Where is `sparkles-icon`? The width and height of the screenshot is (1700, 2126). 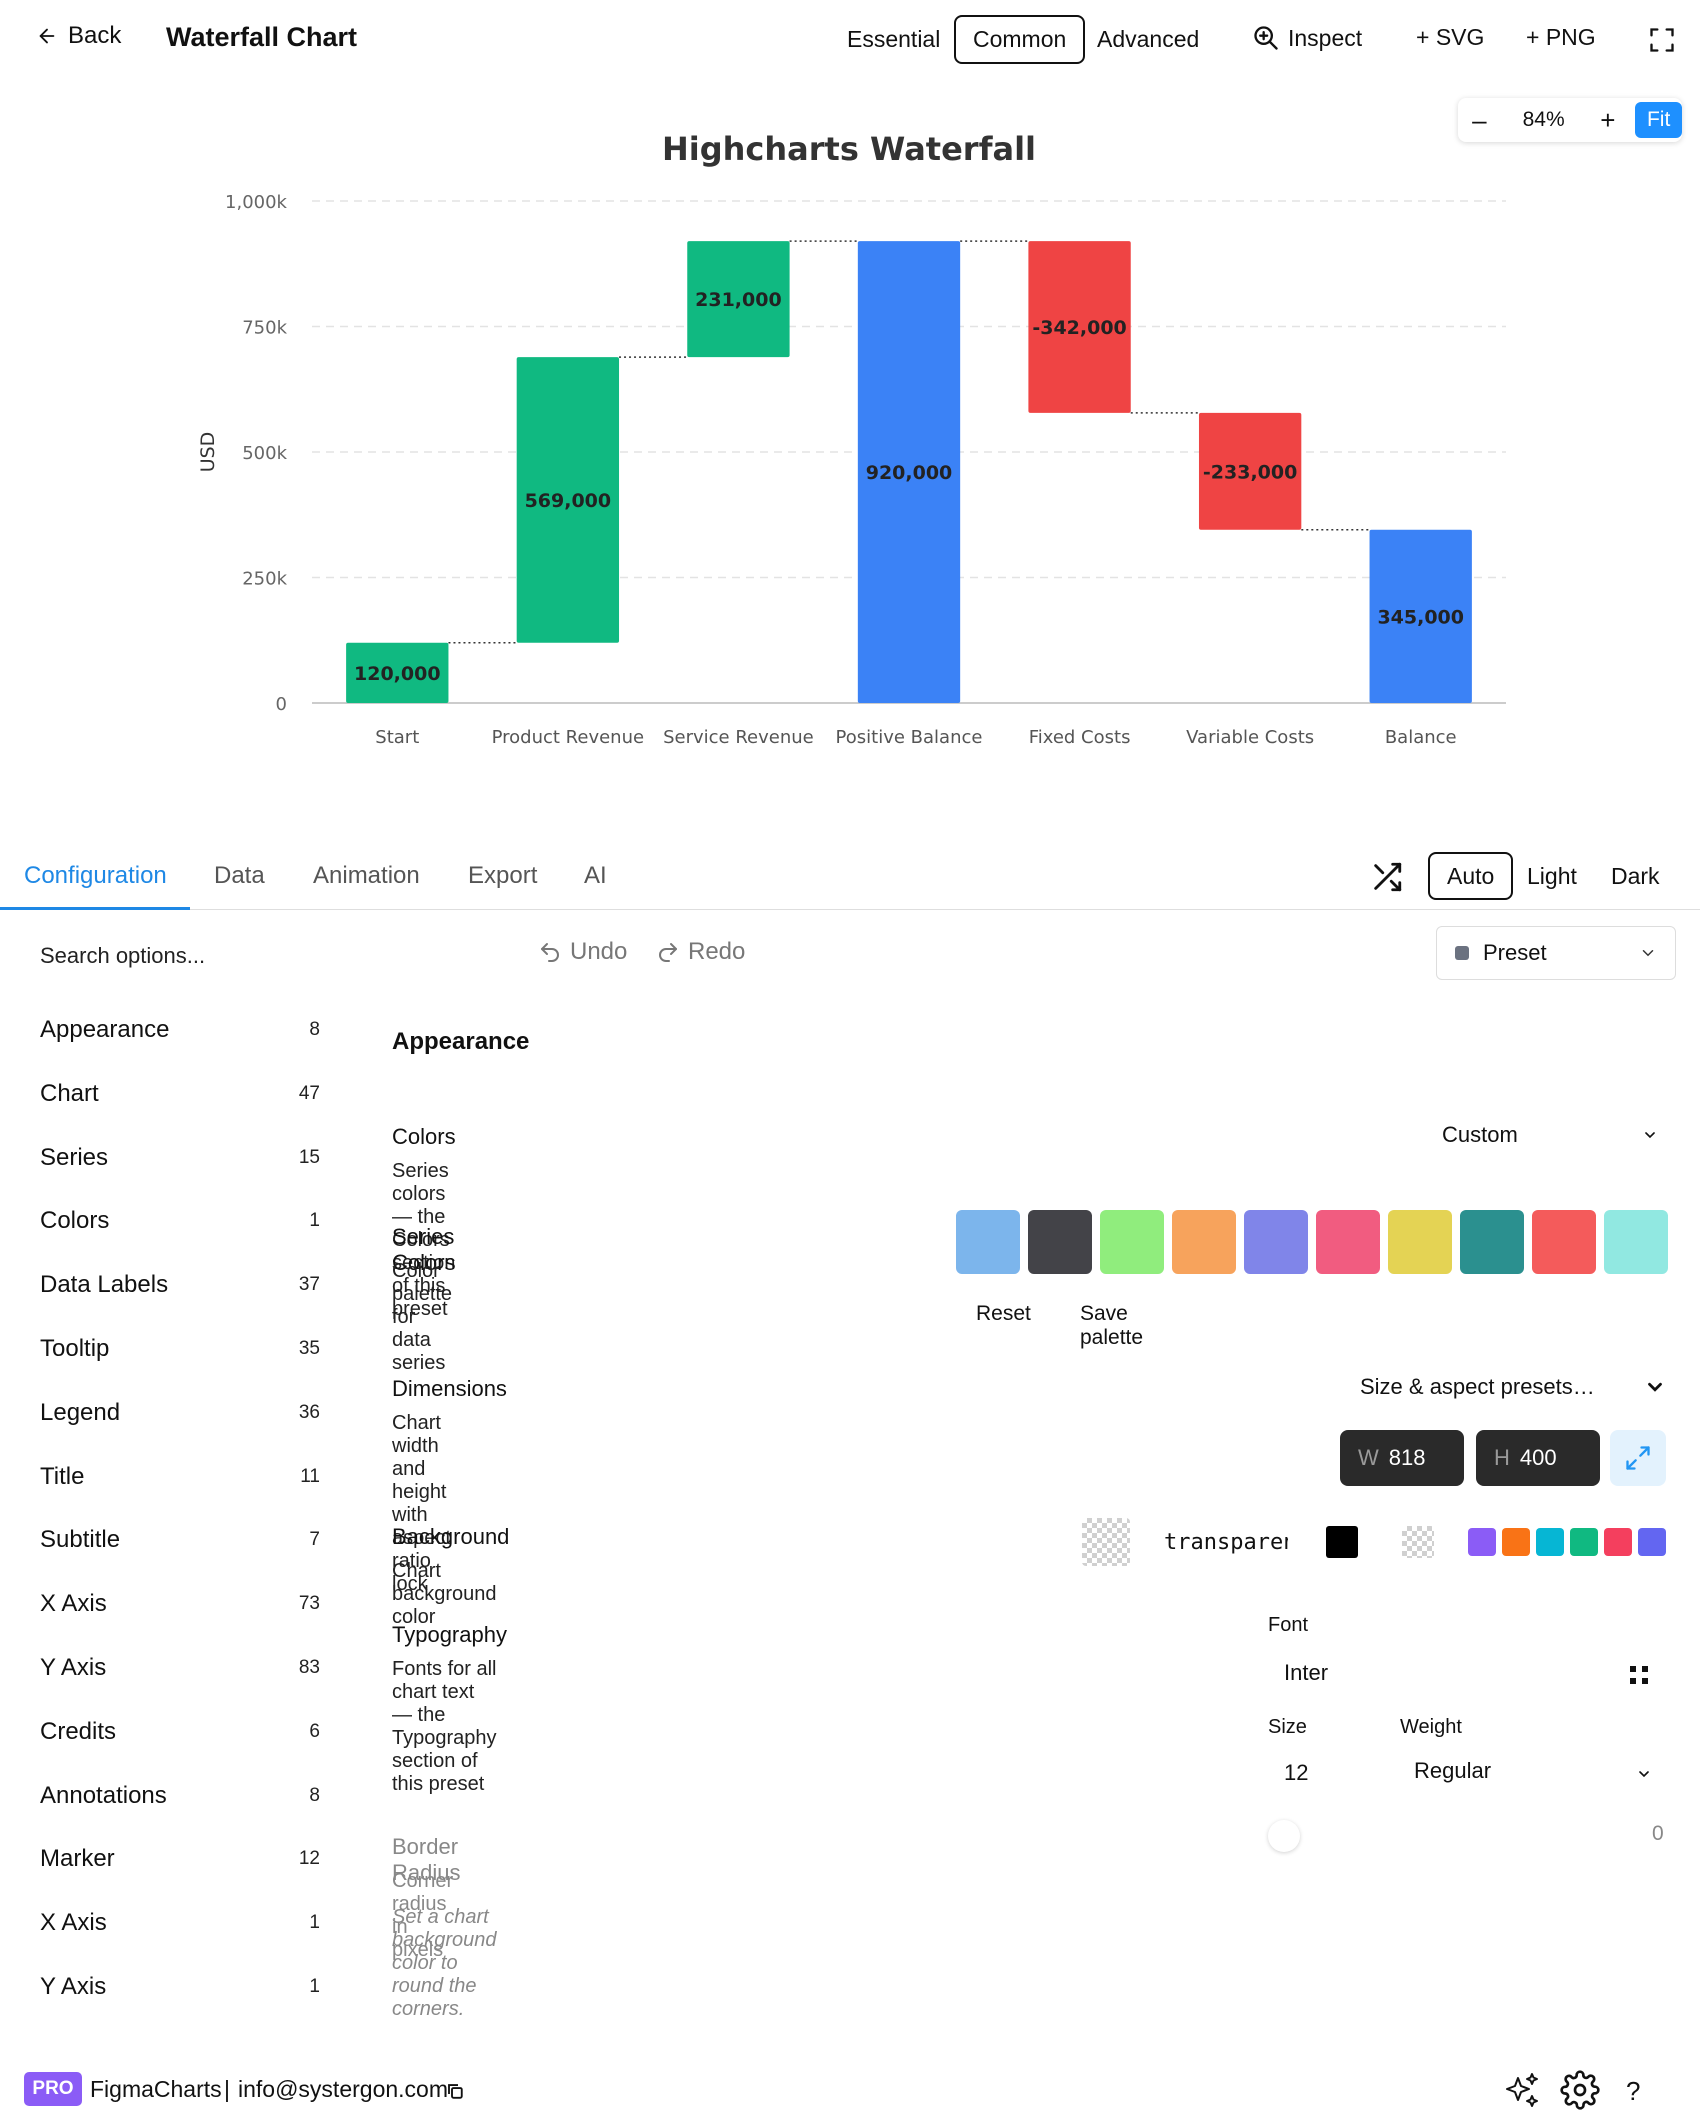 sparkles-icon is located at coordinates (1522, 2090).